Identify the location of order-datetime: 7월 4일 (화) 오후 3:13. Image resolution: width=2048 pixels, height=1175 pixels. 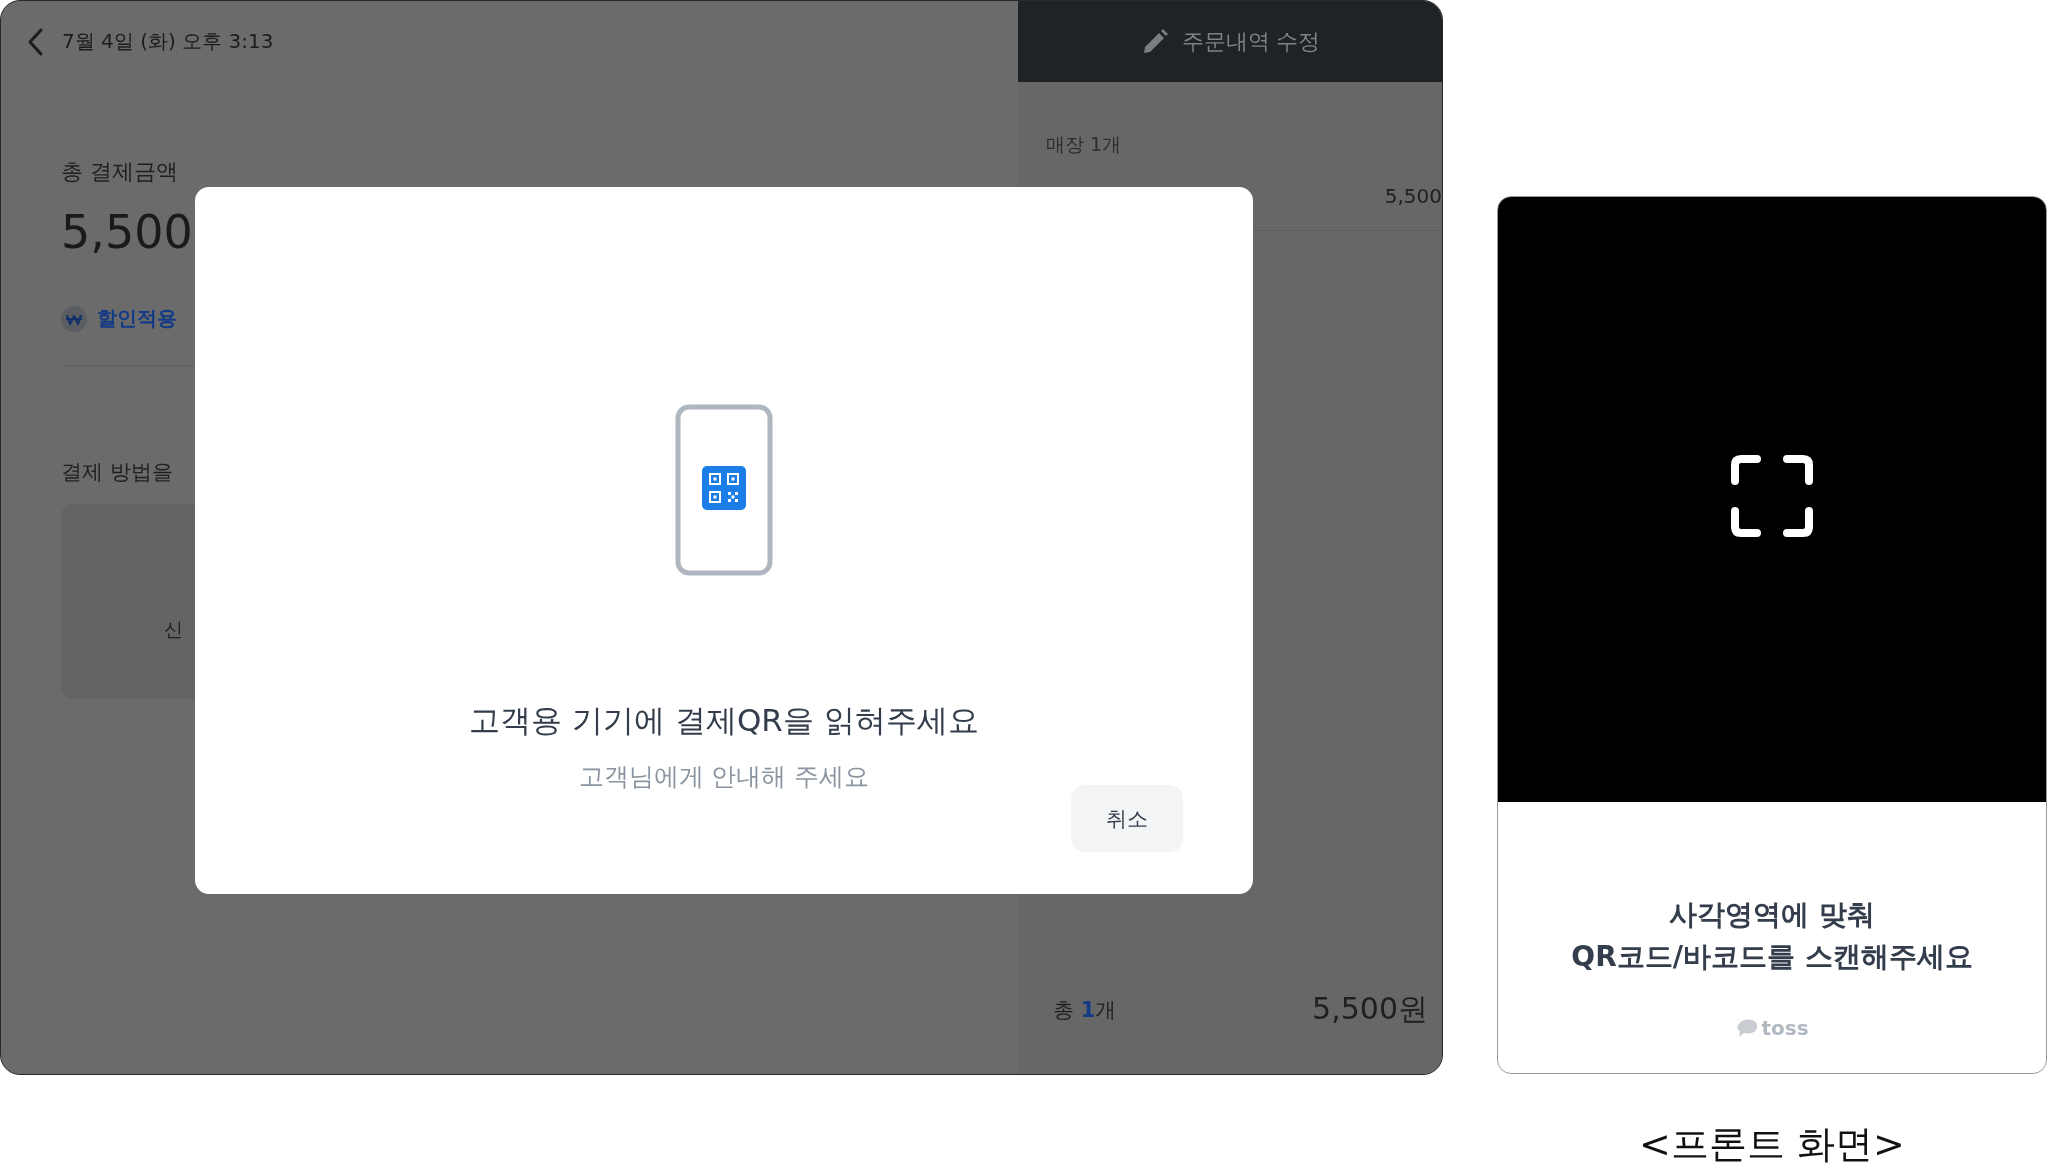
(168, 41).